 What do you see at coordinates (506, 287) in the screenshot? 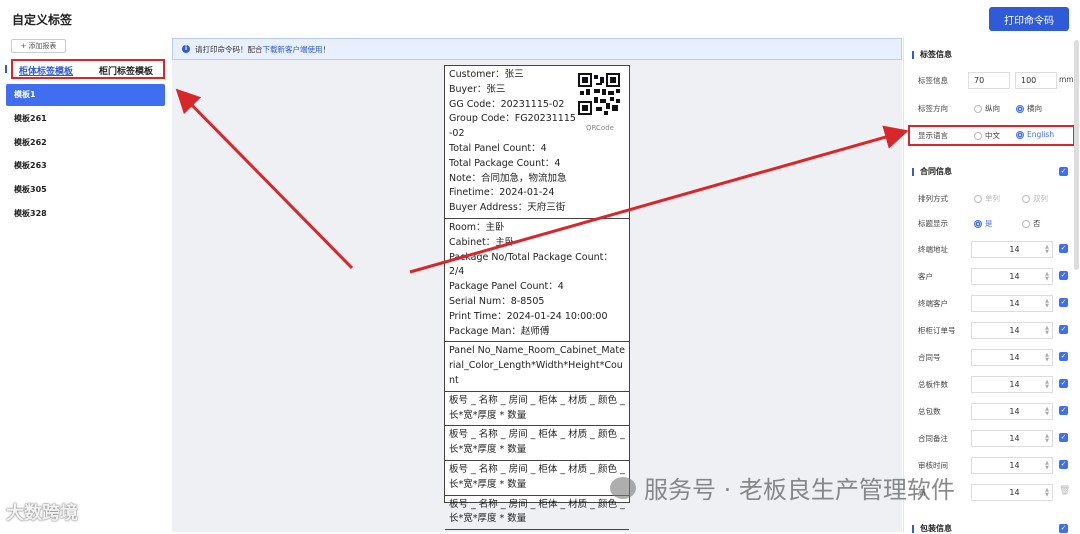
I see `label-line: Package Panel Count：4` at bounding box center [506, 287].